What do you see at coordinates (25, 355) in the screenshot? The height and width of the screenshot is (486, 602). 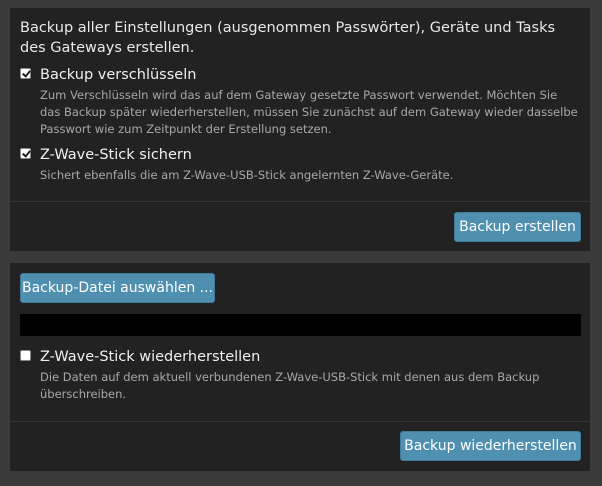 I see `restore-zwave-checkbox` at bounding box center [25, 355].